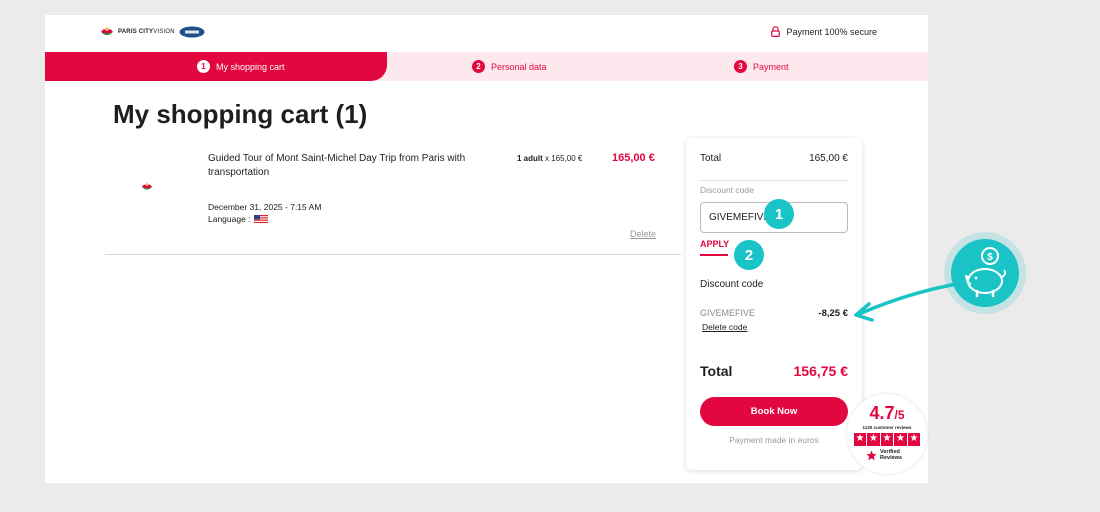 The height and width of the screenshot is (512, 1100). Describe the element at coordinates (714, 247) in the screenshot. I see `apply-discount-button: APPLY` at that location.